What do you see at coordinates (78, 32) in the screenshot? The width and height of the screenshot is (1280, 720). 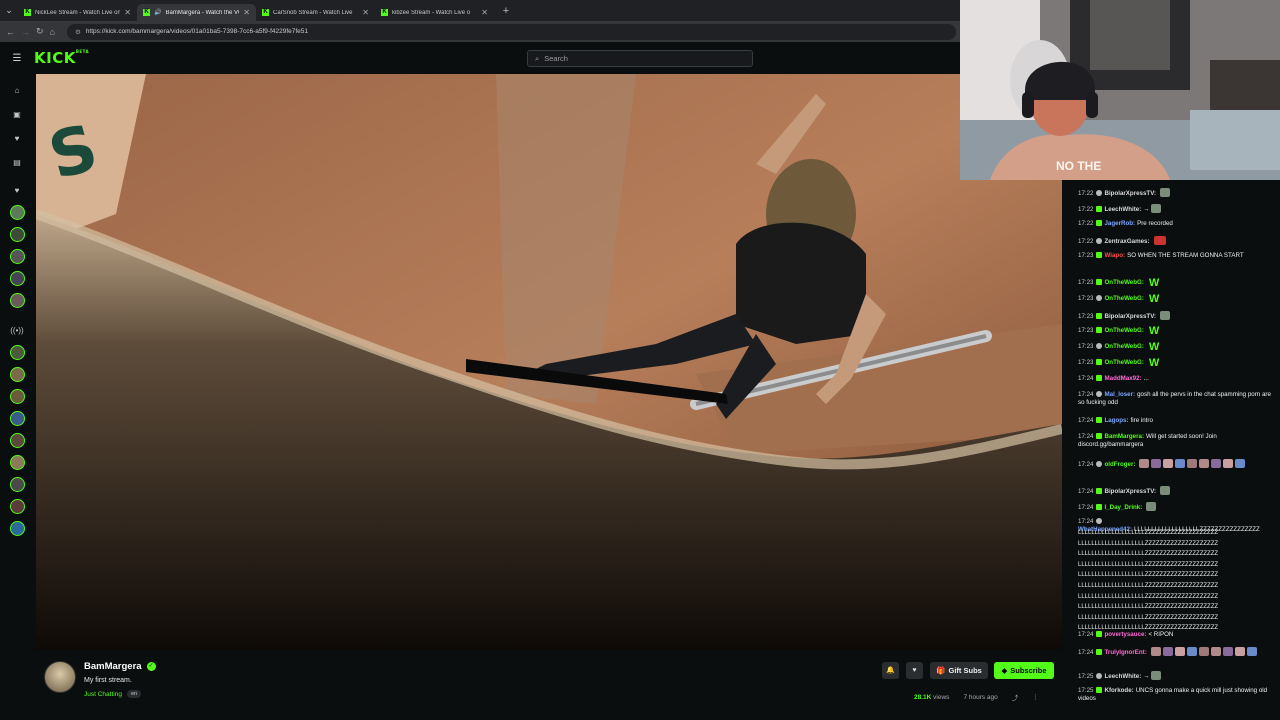 I see `site-info-icon: ⚙` at bounding box center [78, 32].